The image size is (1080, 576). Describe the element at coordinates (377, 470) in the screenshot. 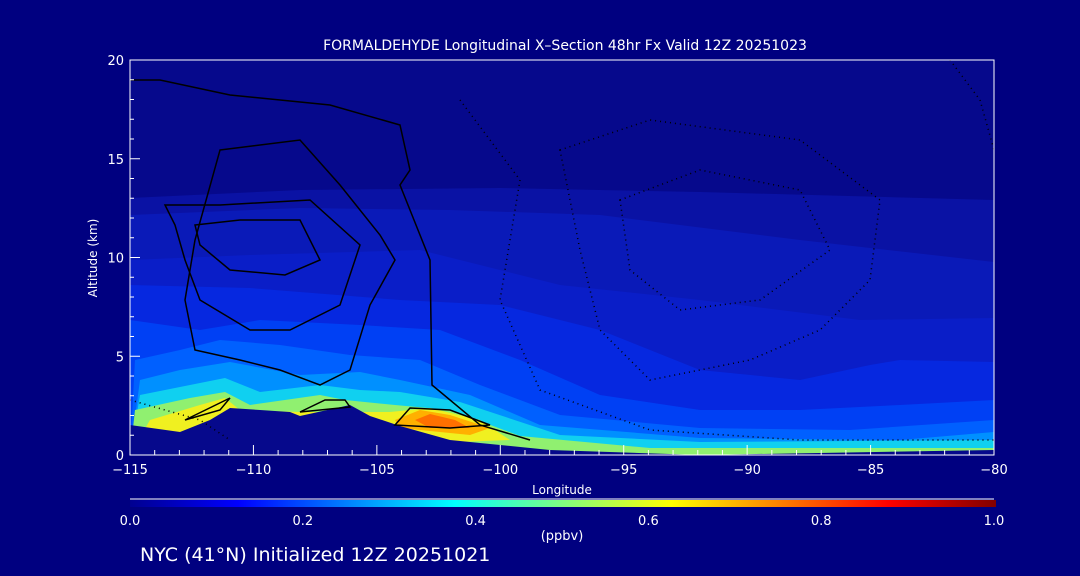

I see `x-tick-label: −105` at that location.